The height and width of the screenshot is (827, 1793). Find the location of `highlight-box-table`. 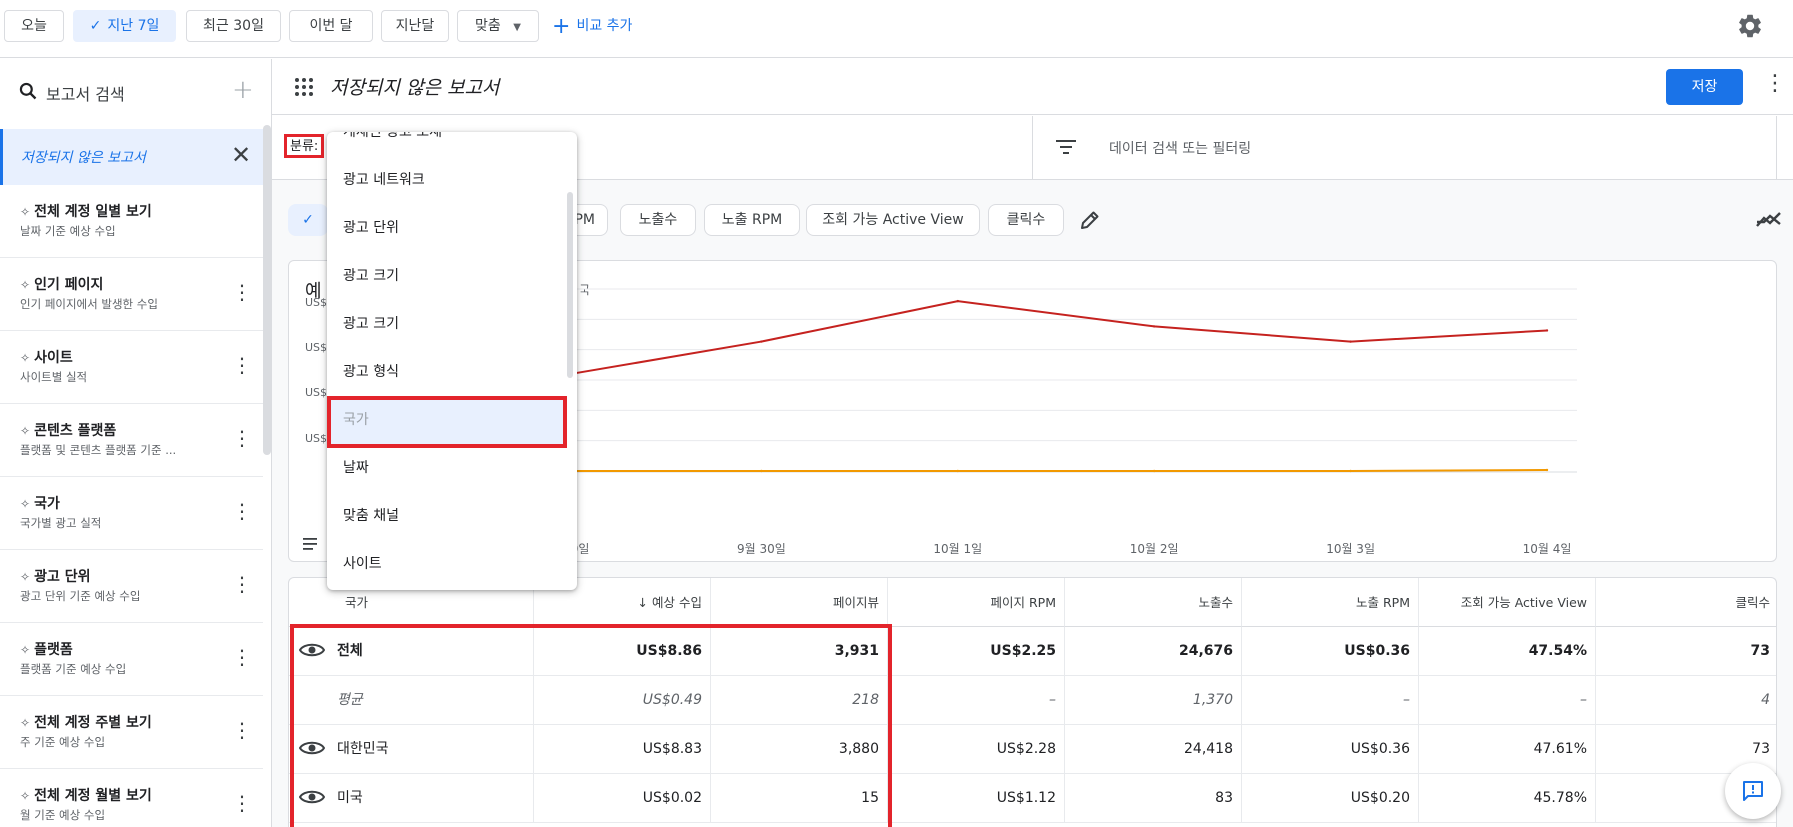

highlight-box-table is located at coordinates (591, 725).